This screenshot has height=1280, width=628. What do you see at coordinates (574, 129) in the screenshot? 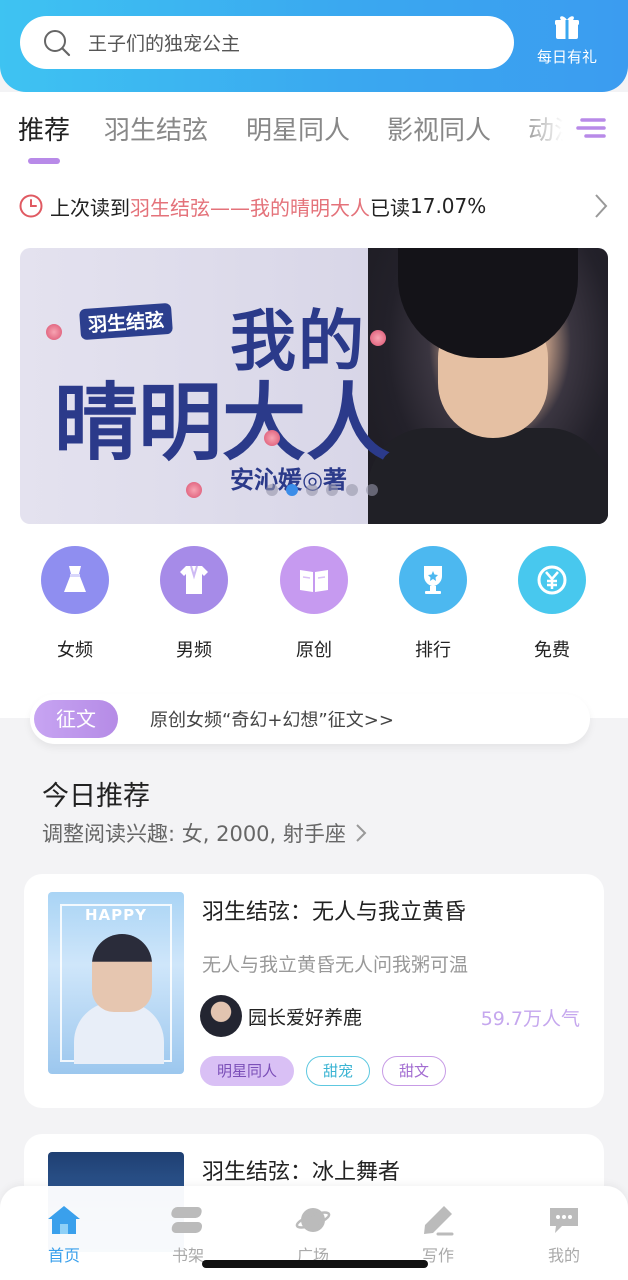
I see `tabs-fade` at bounding box center [574, 129].